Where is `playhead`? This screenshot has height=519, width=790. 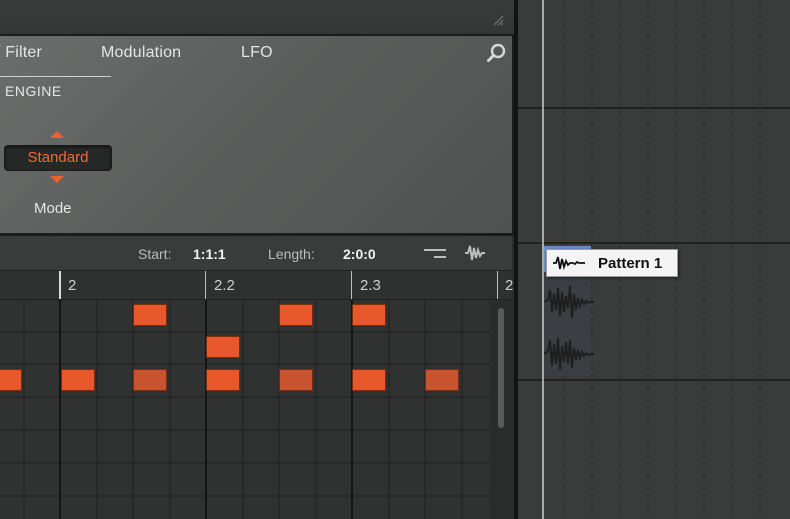
playhead is located at coordinates (543, 259).